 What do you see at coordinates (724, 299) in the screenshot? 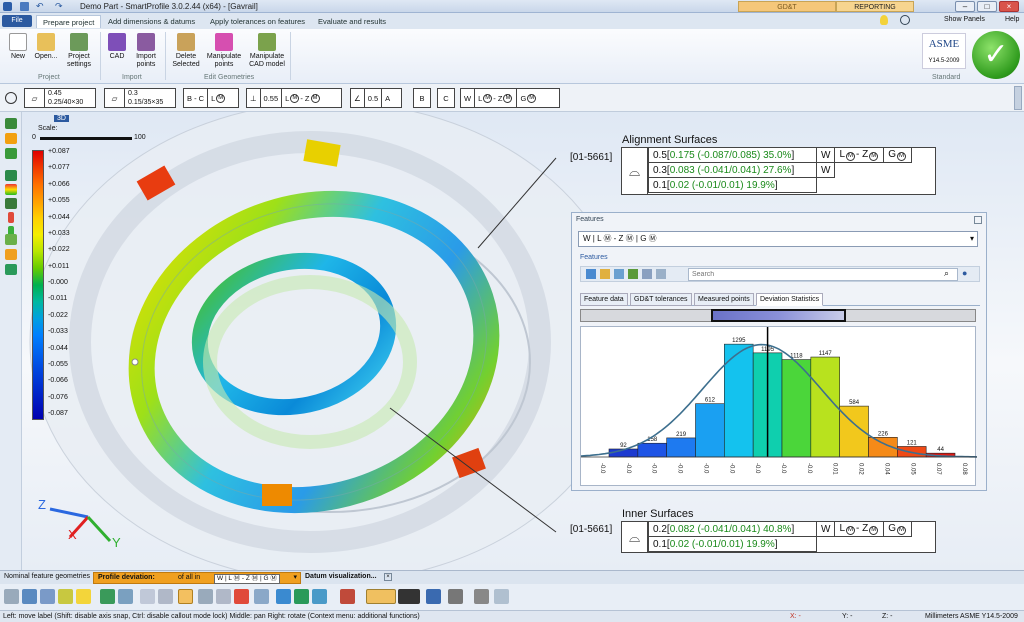
I see `tab-measured-points: Measured points` at bounding box center [724, 299].